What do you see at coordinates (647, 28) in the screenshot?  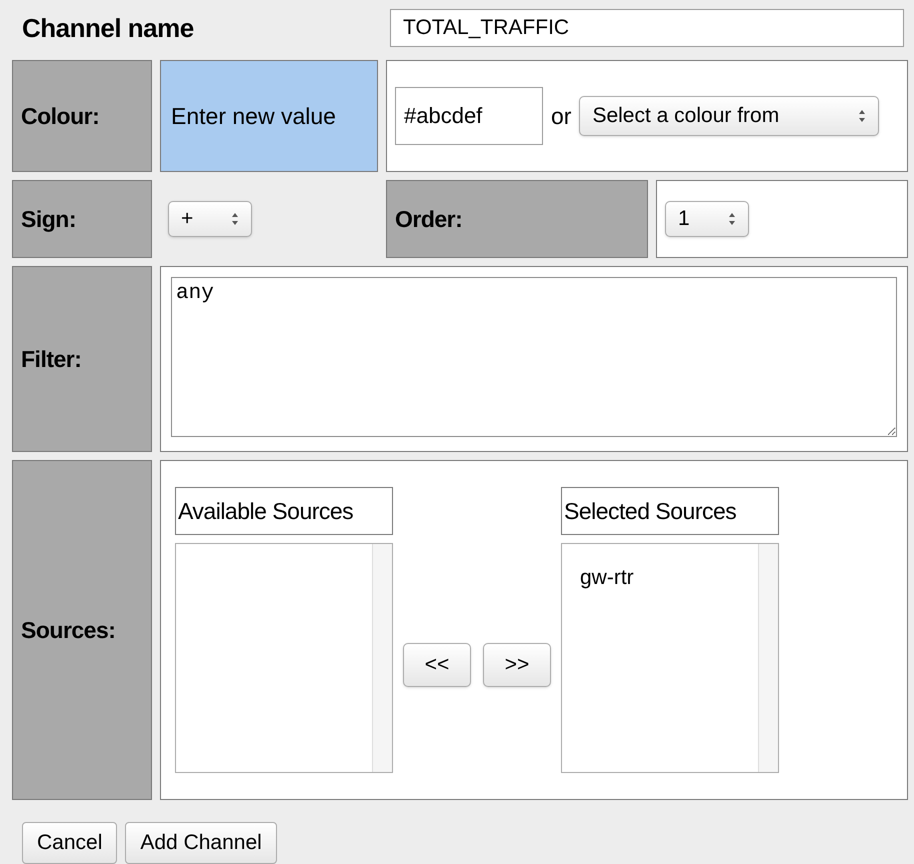 I see `channel-name-field: TOTAL_TRAFFIC` at bounding box center [647, 28].